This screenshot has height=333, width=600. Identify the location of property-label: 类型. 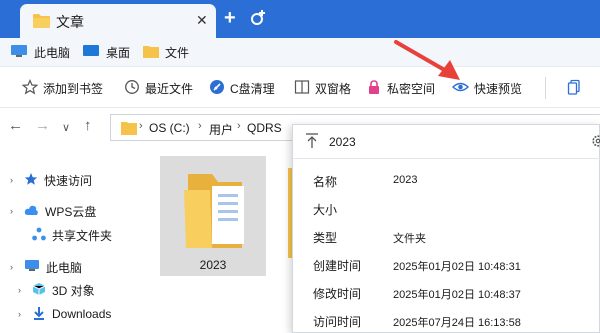
(325, 238).